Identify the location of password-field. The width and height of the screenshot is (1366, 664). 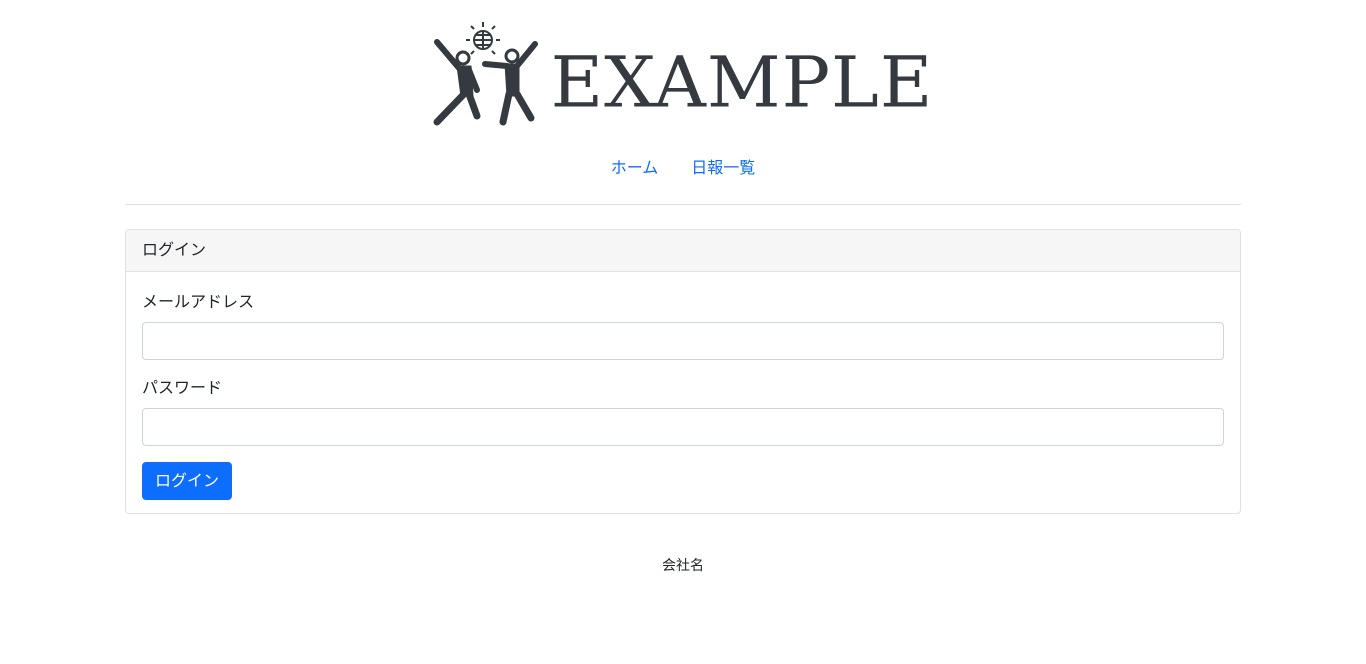
(683, 427).